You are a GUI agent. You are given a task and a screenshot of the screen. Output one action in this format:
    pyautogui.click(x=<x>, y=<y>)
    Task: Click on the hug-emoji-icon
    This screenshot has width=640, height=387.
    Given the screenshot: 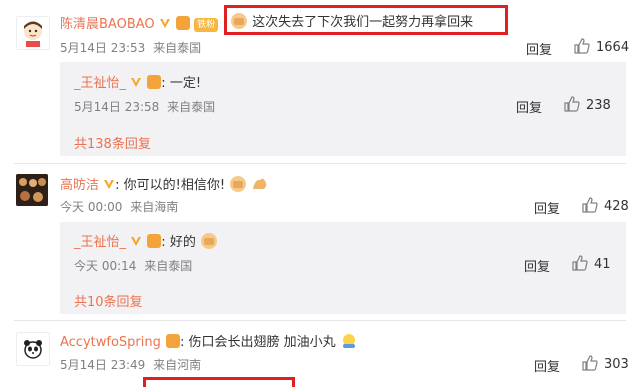 What is the action you would take?
    pyautogui.click(x=348, y=341)
    